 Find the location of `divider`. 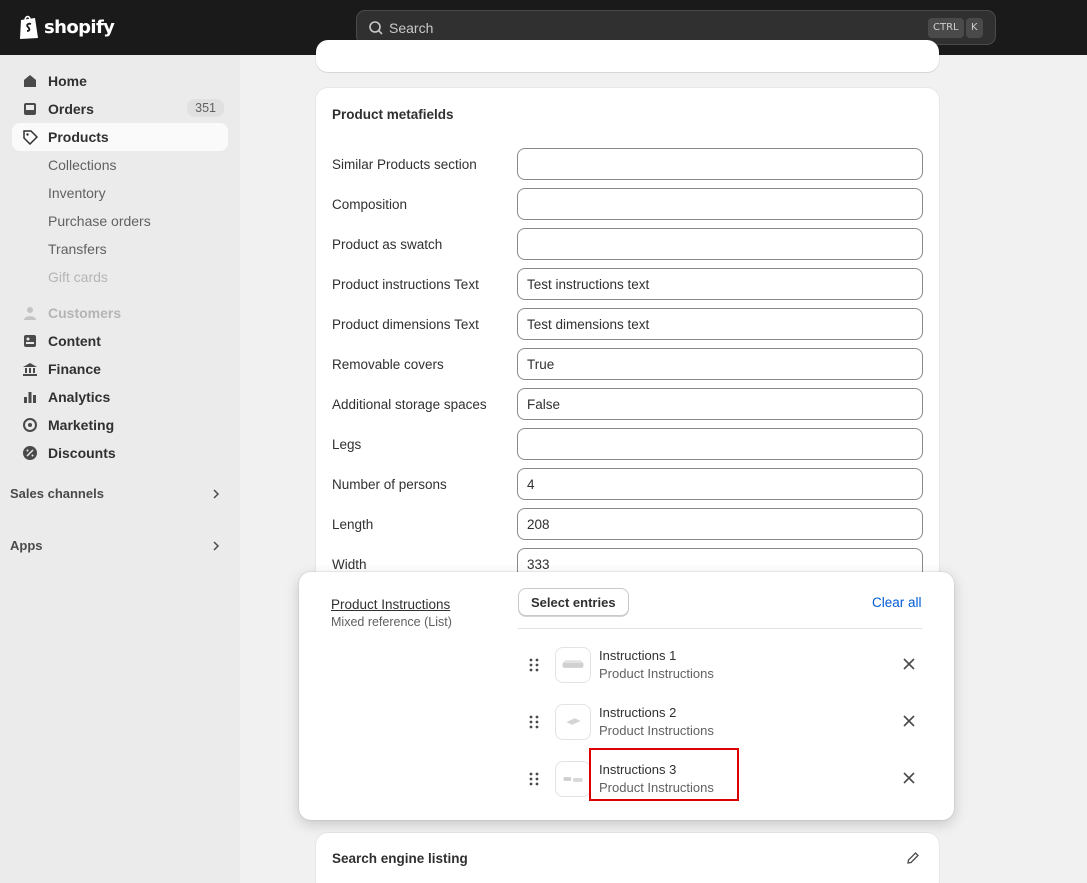

divider is located at coordinates (720, 628).